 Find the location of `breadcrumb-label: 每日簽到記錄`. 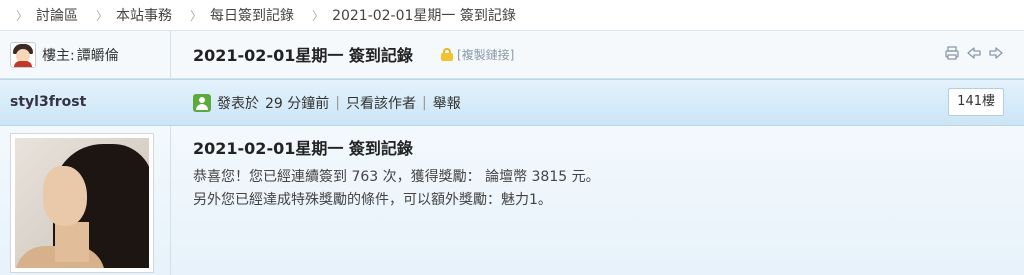

breadcrumb-label: 每日簽到記錄 is located at coordinates (252, 15).